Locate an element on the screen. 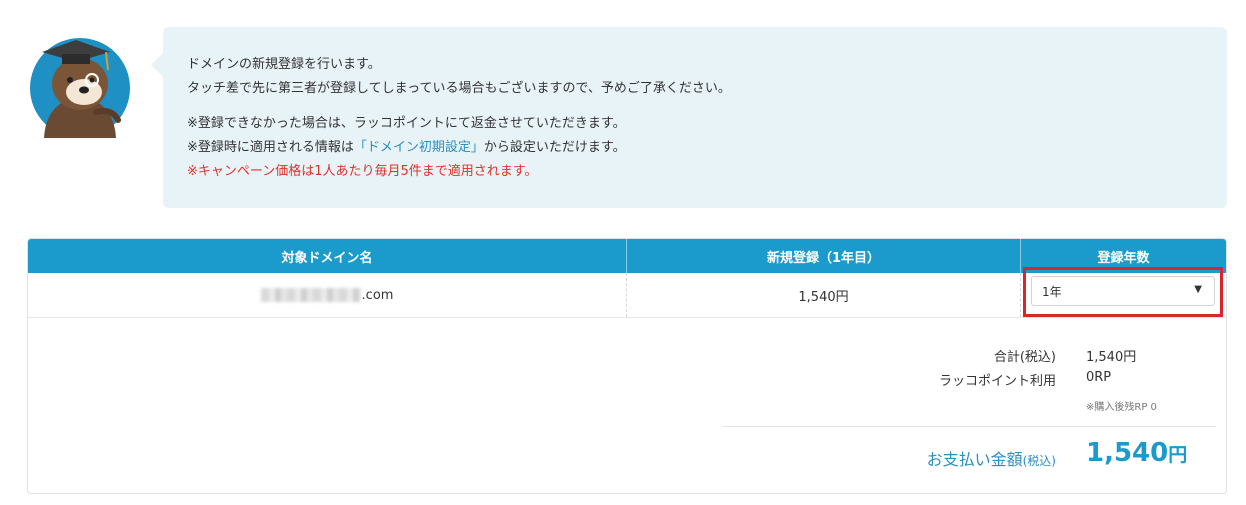 The width and height of the screenshot is (1246, 505). payment-amount-label-text: お支払い金額 is located at coordinates (974, 459).